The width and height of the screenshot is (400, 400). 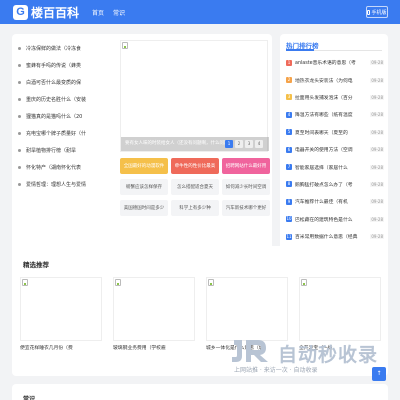 What do you see at coordinates (246, 187) in the screenshot?
I see `quick-tag: 如何减少长时间空调` at bounding box center [246, 187].